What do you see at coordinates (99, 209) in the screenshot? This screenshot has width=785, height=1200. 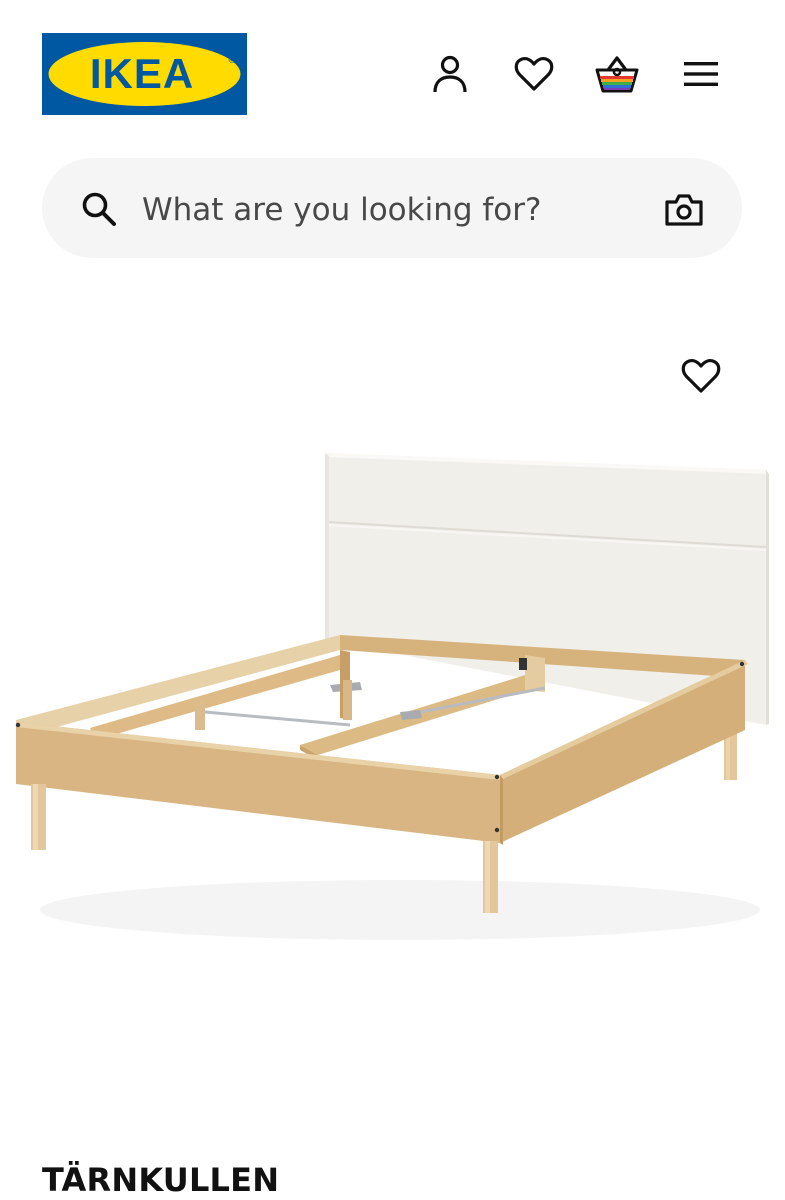 I see `magnifier-icon` at bounding box center [99, 209].